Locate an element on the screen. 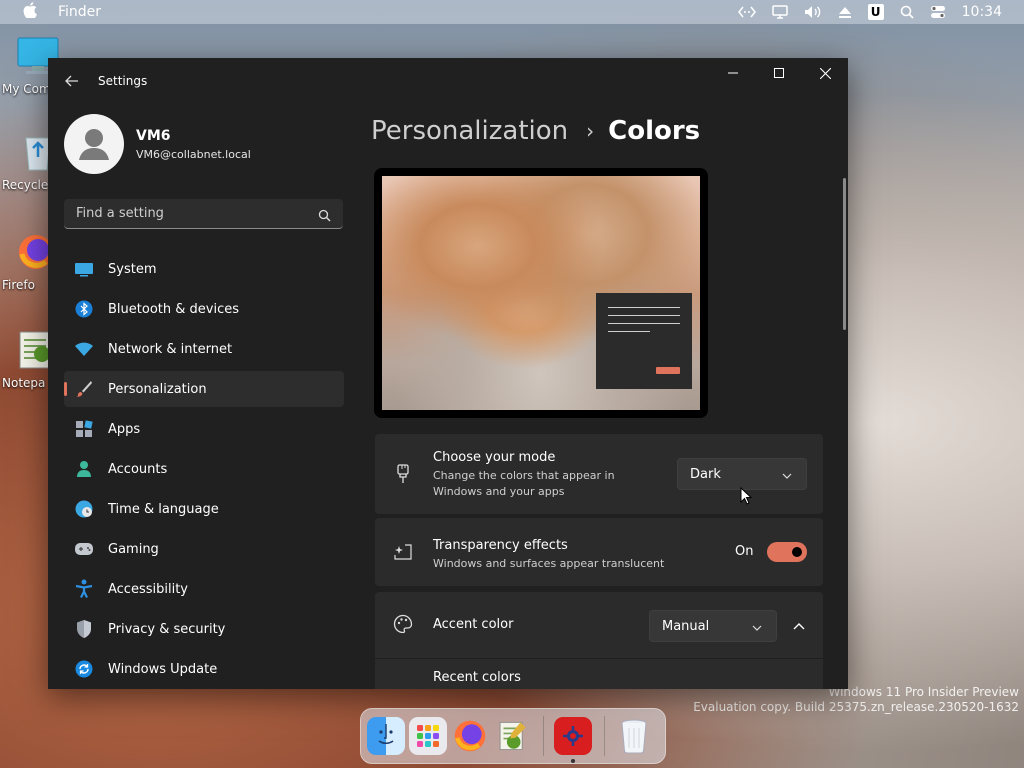  close-icon is located at coordinates (825, 73).